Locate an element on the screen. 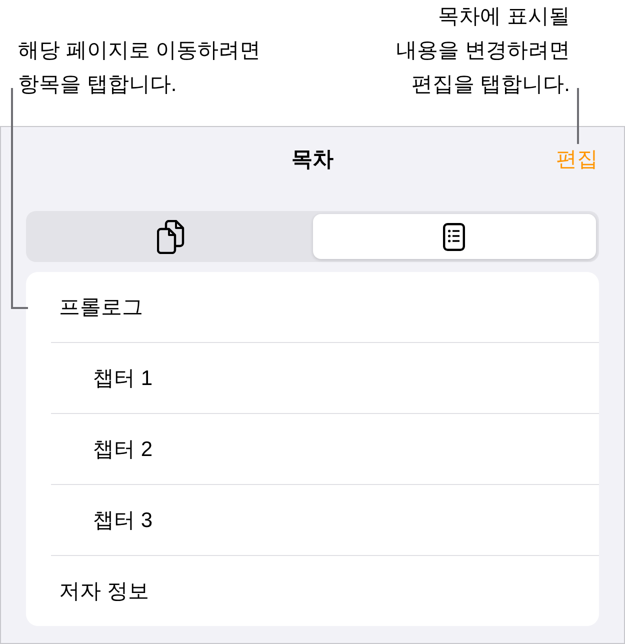 The height and width of the screenshot is (644, 625). toc-item: 챕터 3 is located at coordinates (325, 519).